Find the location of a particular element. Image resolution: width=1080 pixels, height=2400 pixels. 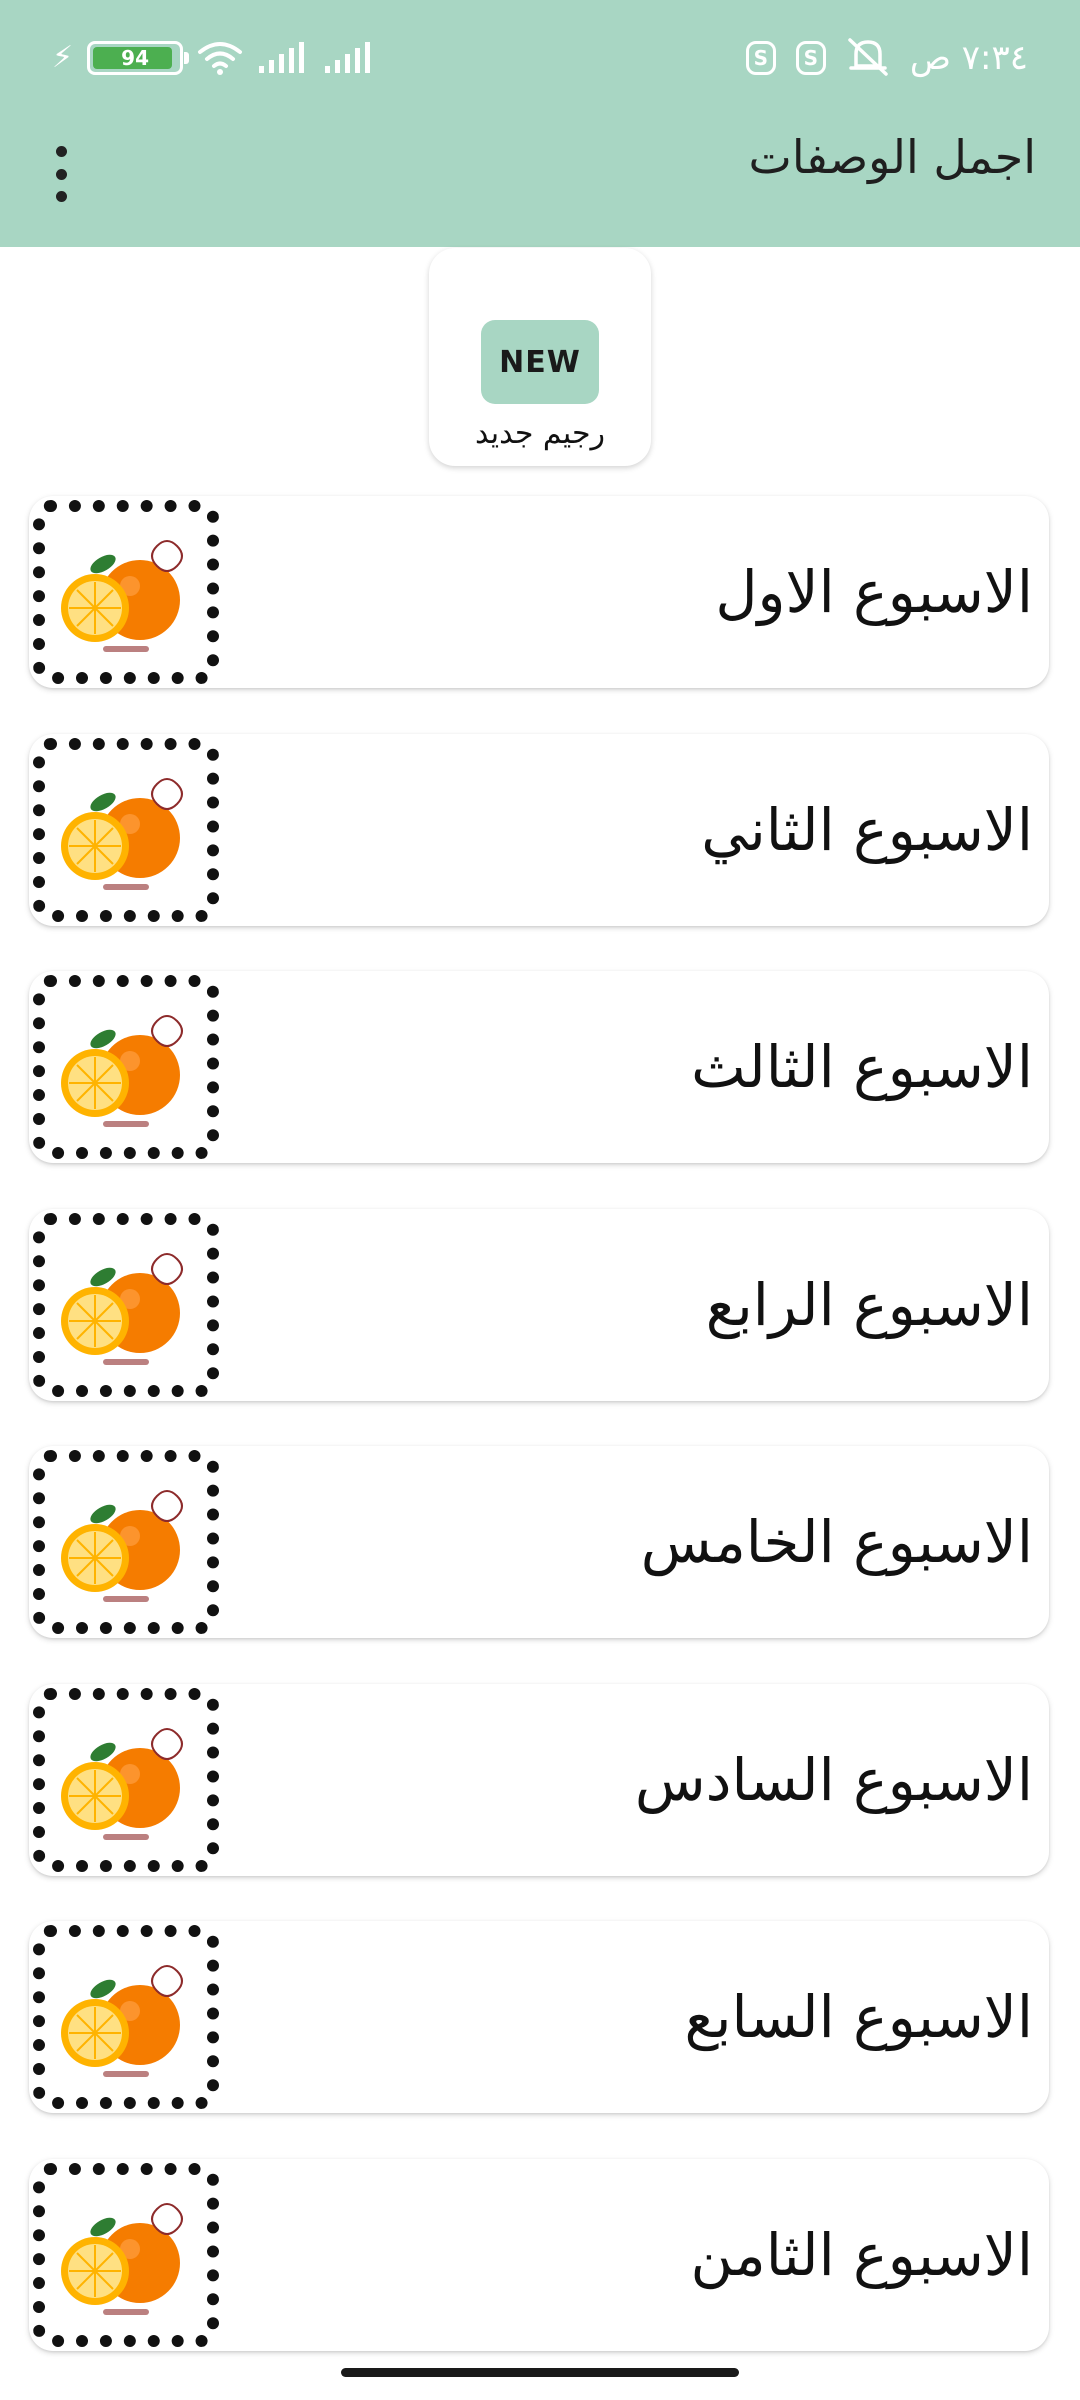

status-bar: ⚡ 94 S S ٧:٣٤ ص is located at coordinates (540, 59).